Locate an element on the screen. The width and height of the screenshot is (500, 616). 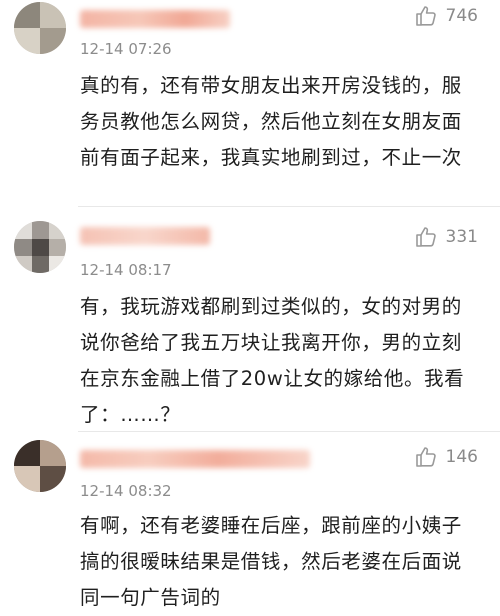
like-button: 746 is located at coordinates (446, 16).